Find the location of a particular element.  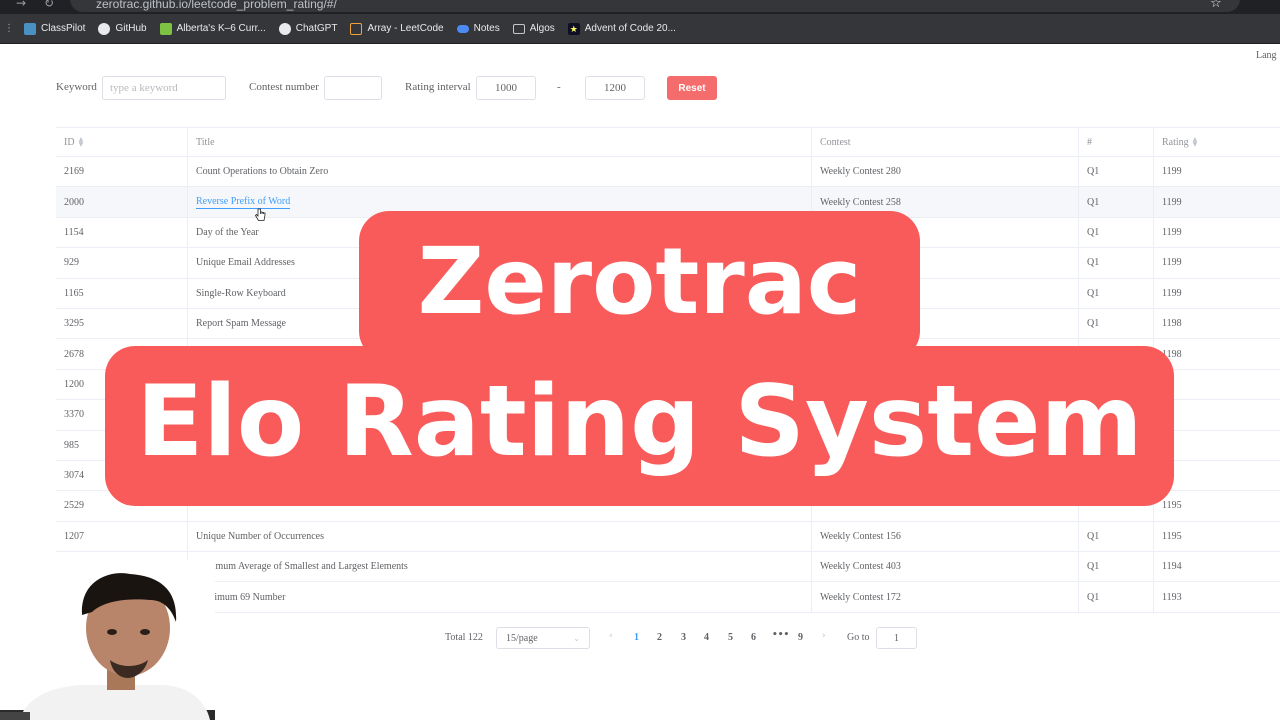

next-page-icon: › is located at coordinates (824, 636).